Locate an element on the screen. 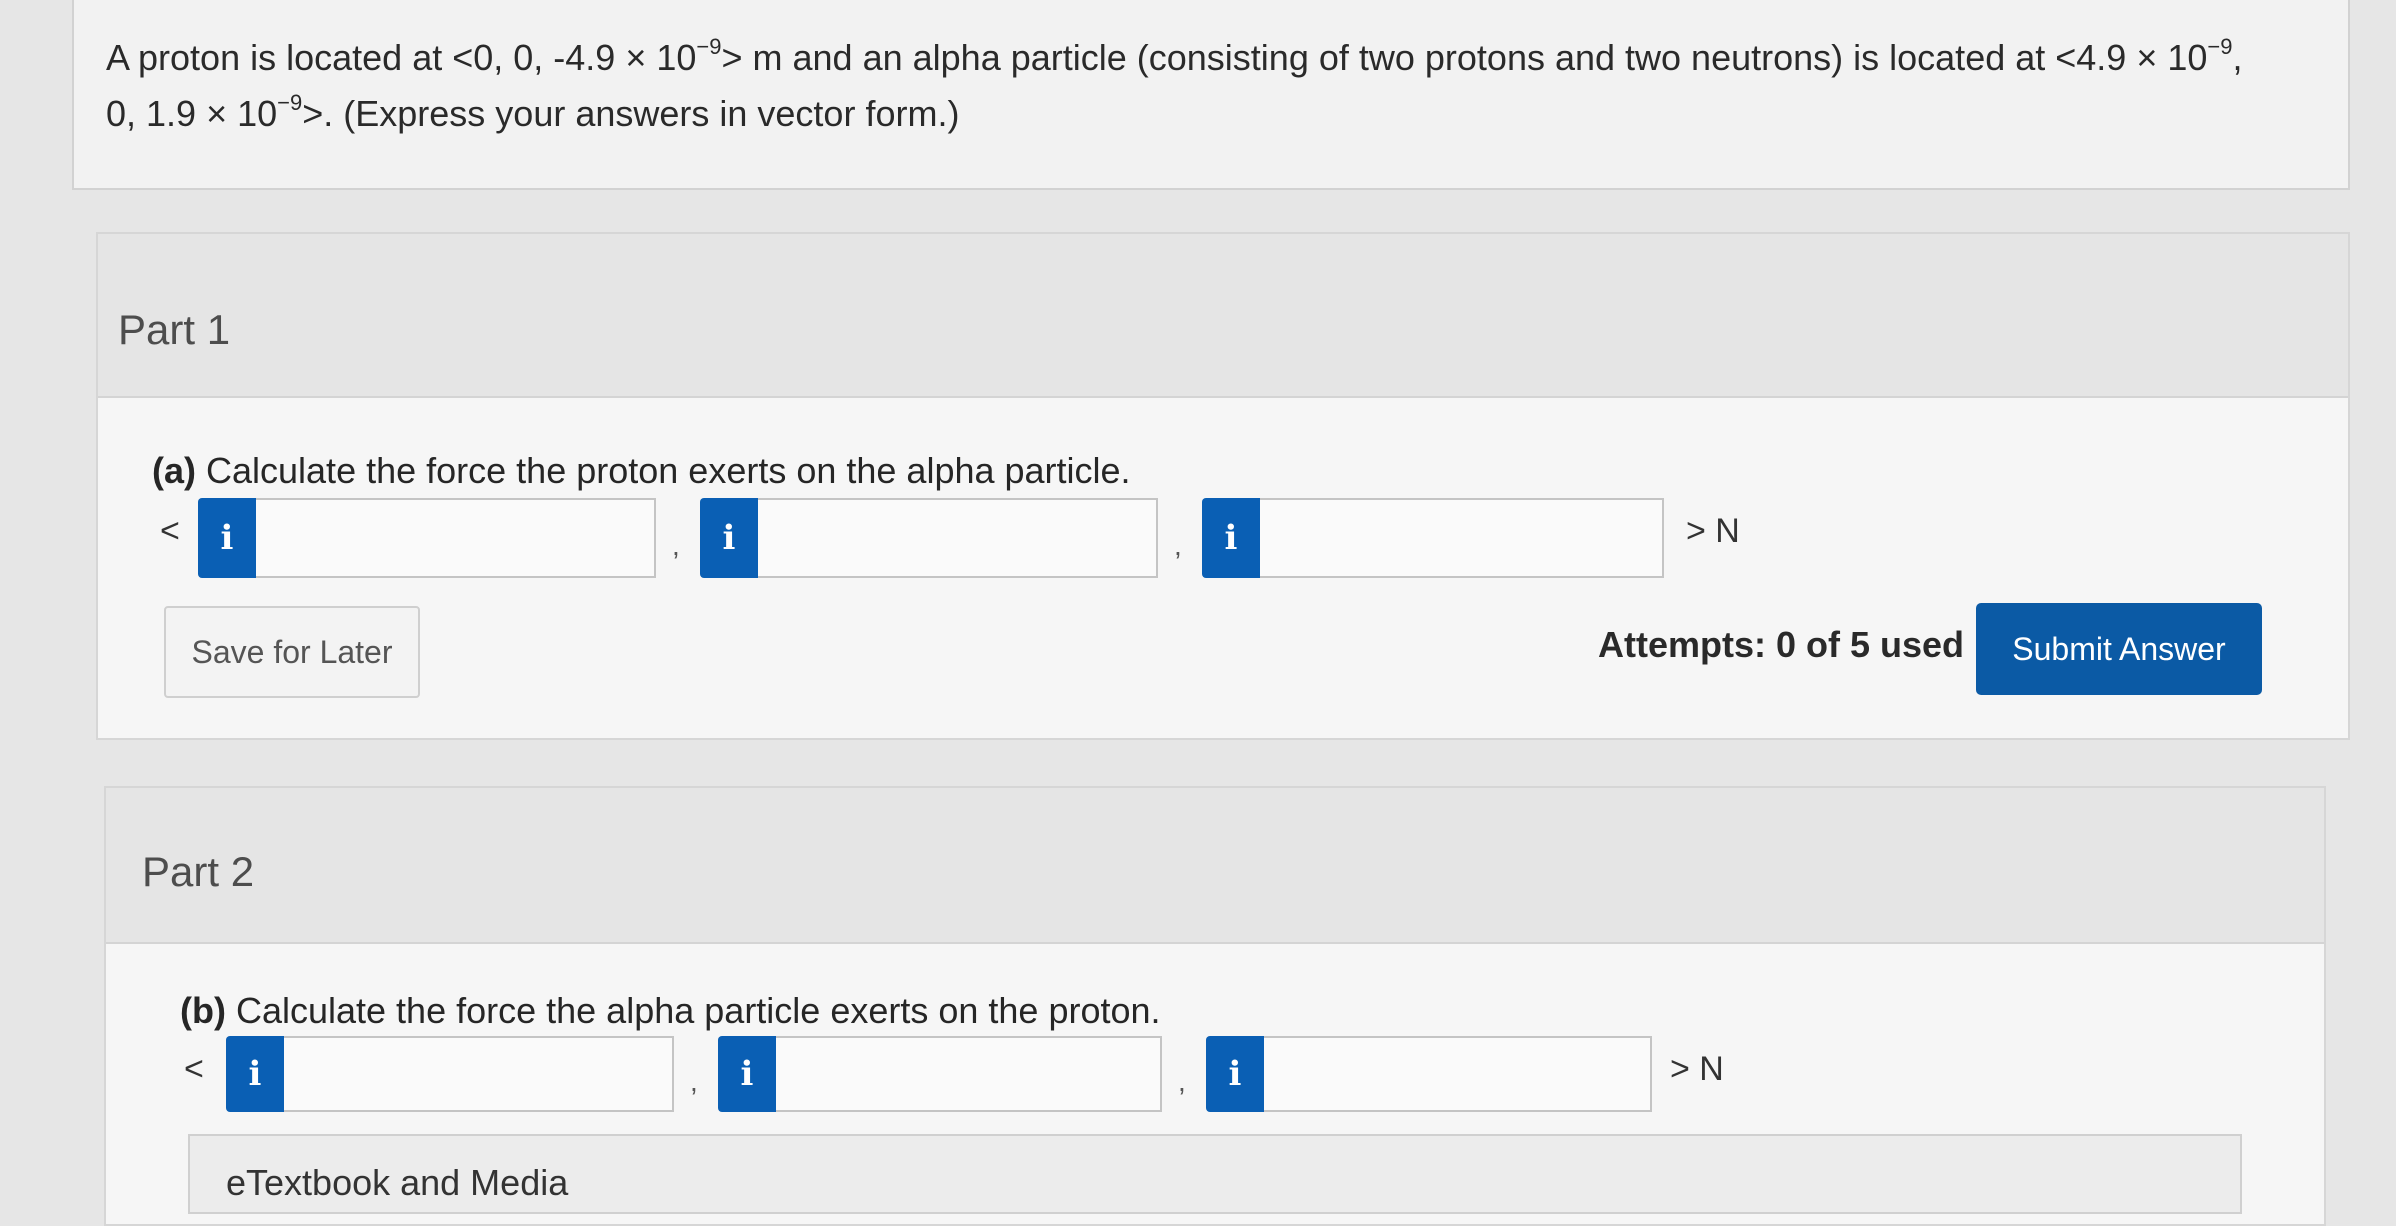 This screenshot has height=1226, width=2396. answer-a-x-input is located at coordinates (456, 538).